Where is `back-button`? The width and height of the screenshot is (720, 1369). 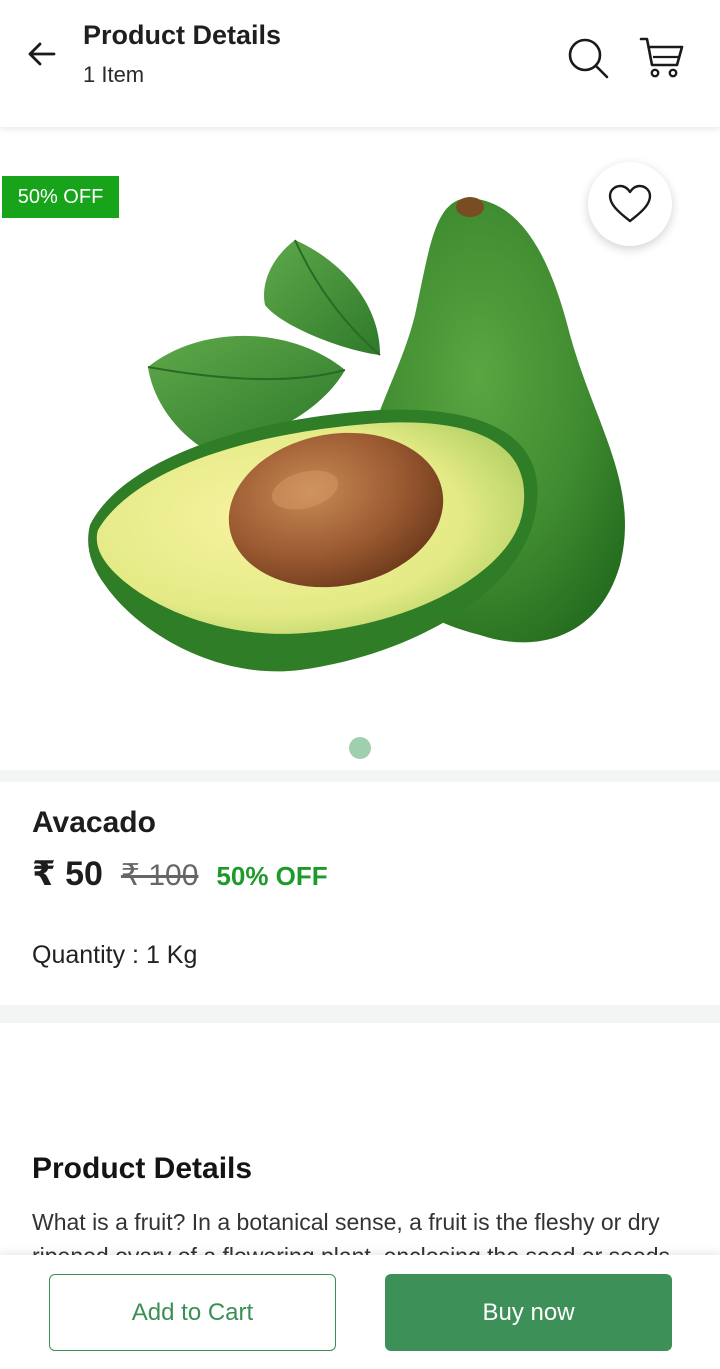
back-button is located at coordinates (42, 54).